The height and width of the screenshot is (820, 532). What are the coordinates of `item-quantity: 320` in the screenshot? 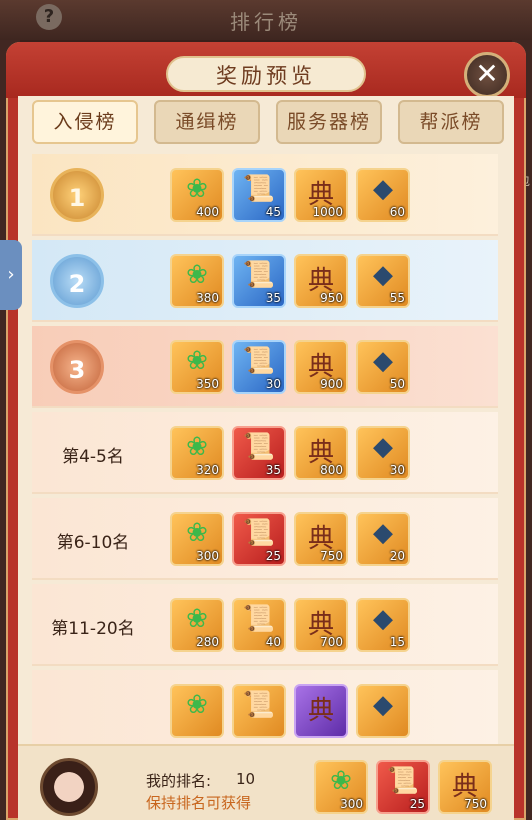 It's located at (207, 470).